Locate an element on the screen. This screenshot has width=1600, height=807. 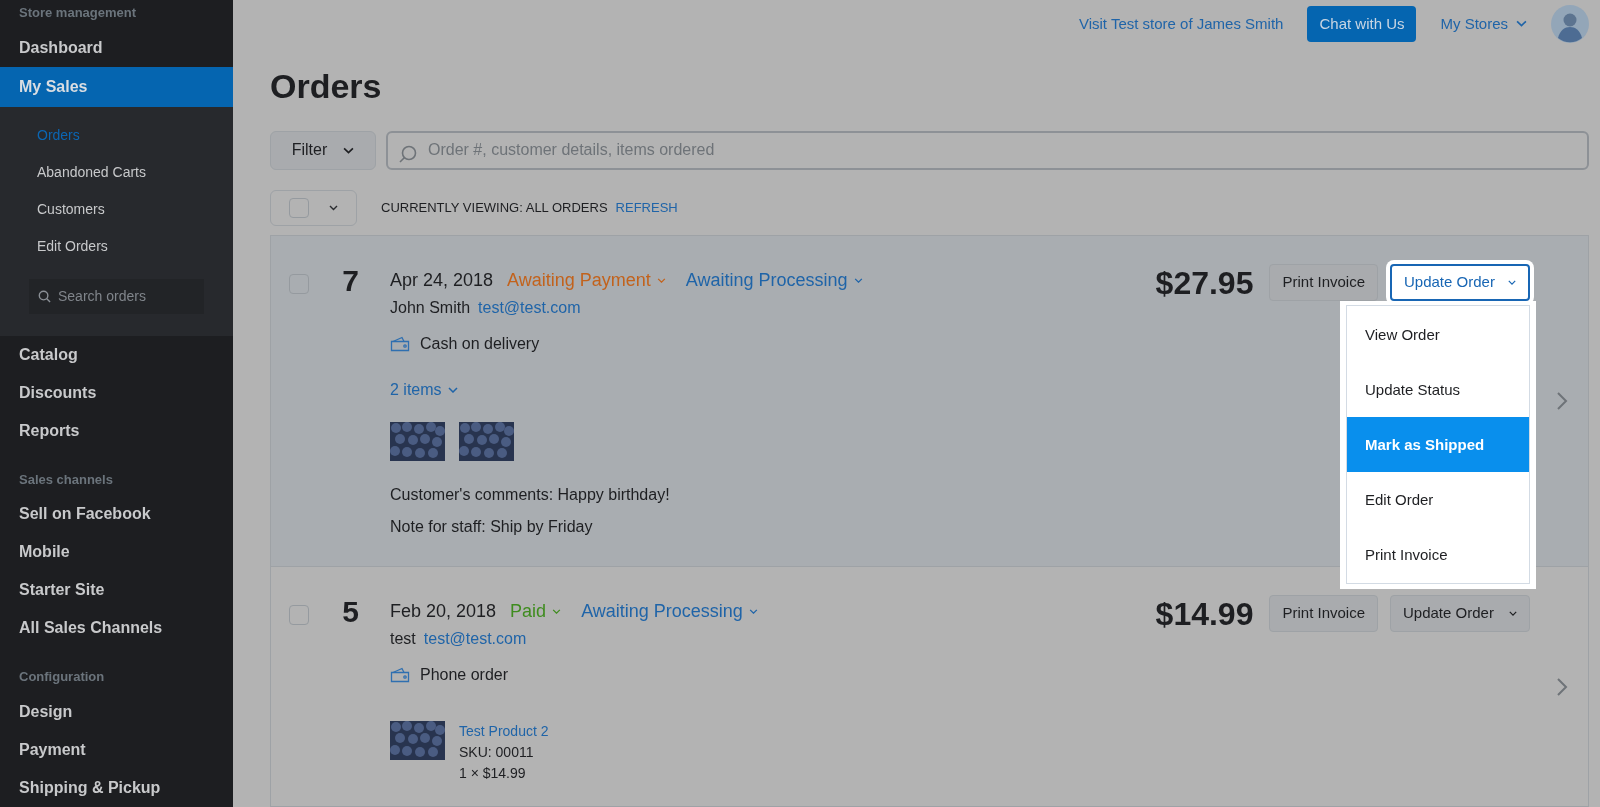
search-field: Order #, customer details, items ordered is located at coordinates (987, 150).